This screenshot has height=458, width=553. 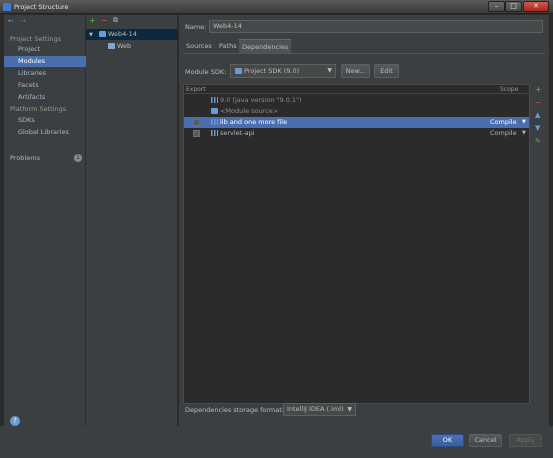 What do you see at coordinates (196, 89) in the screenshot?
I see `col-export-header: Export` at bounding box center [196, 89].